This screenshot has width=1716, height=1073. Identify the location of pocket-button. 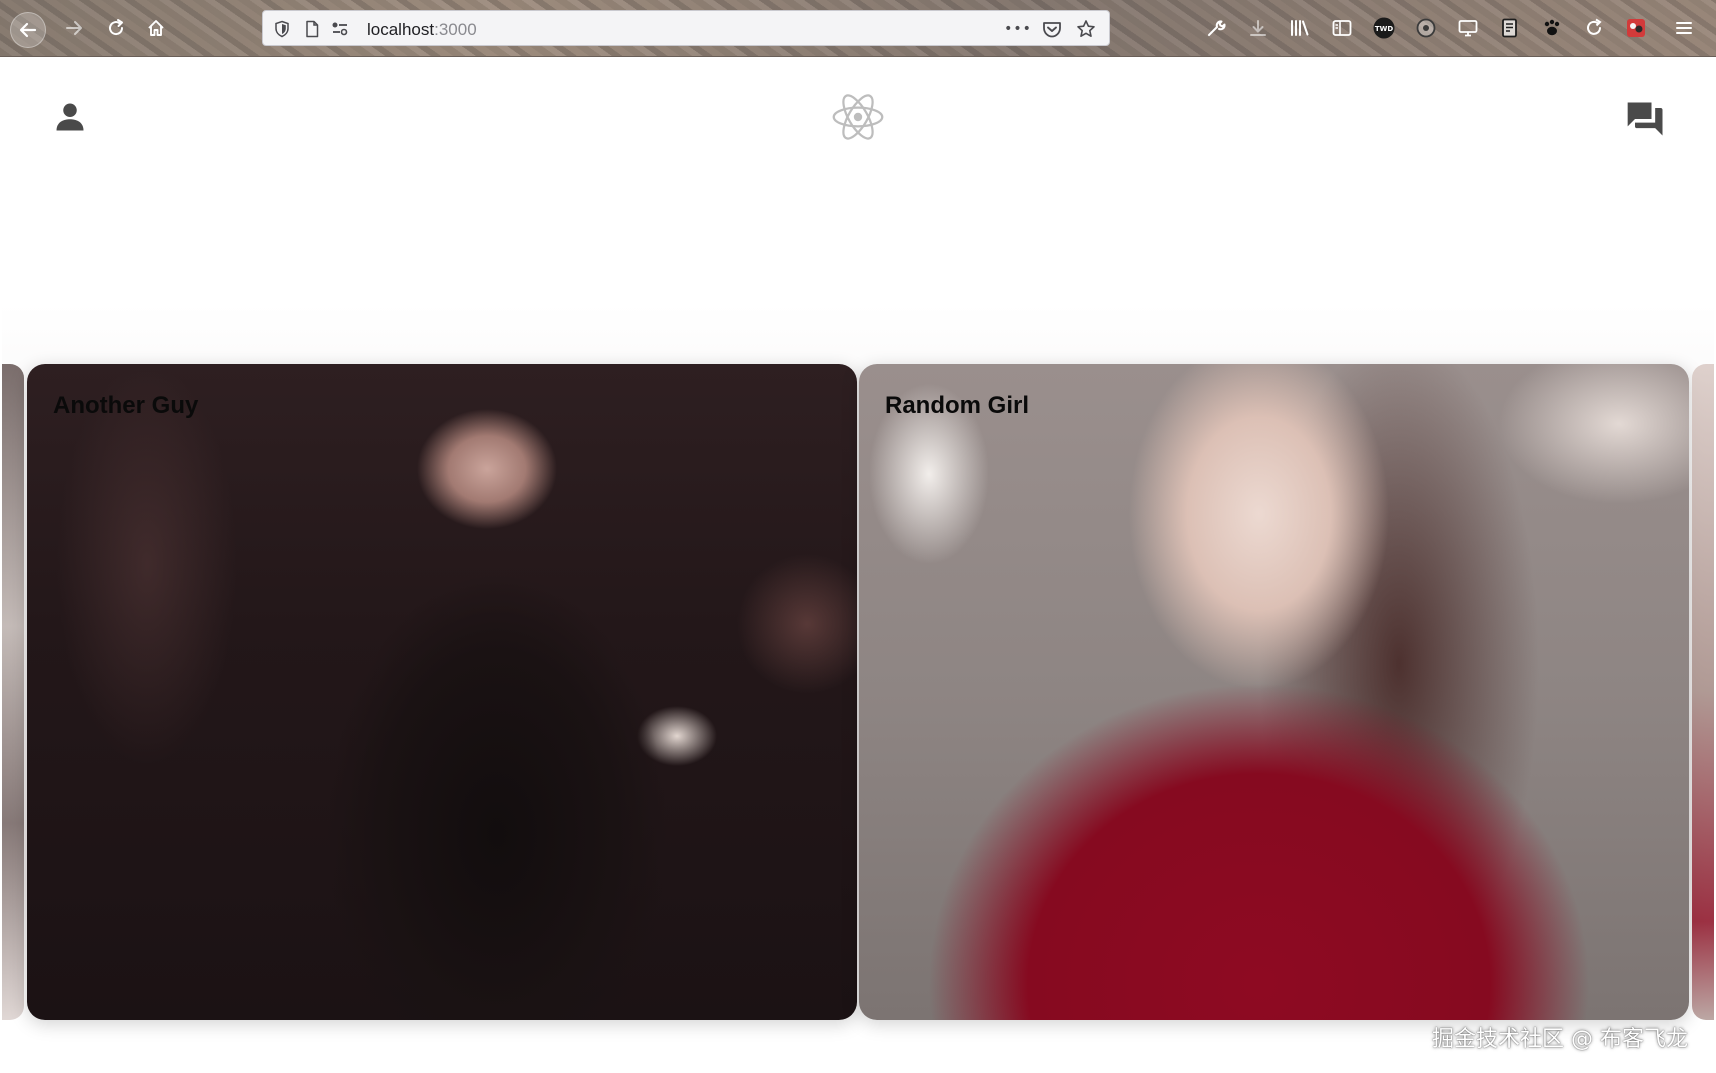
(1052, 29).